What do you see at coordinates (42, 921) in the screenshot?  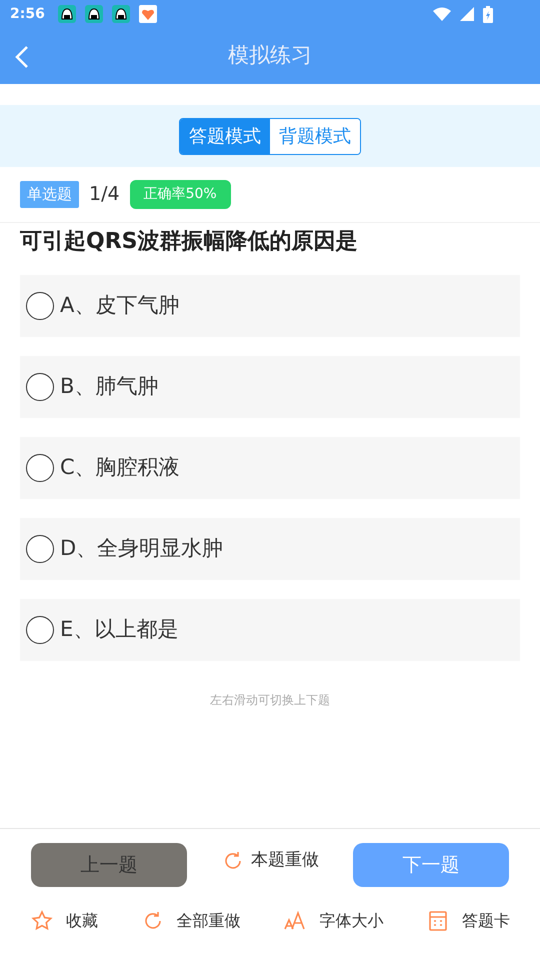 I see `star-icon` at bounding box center [42, 921].